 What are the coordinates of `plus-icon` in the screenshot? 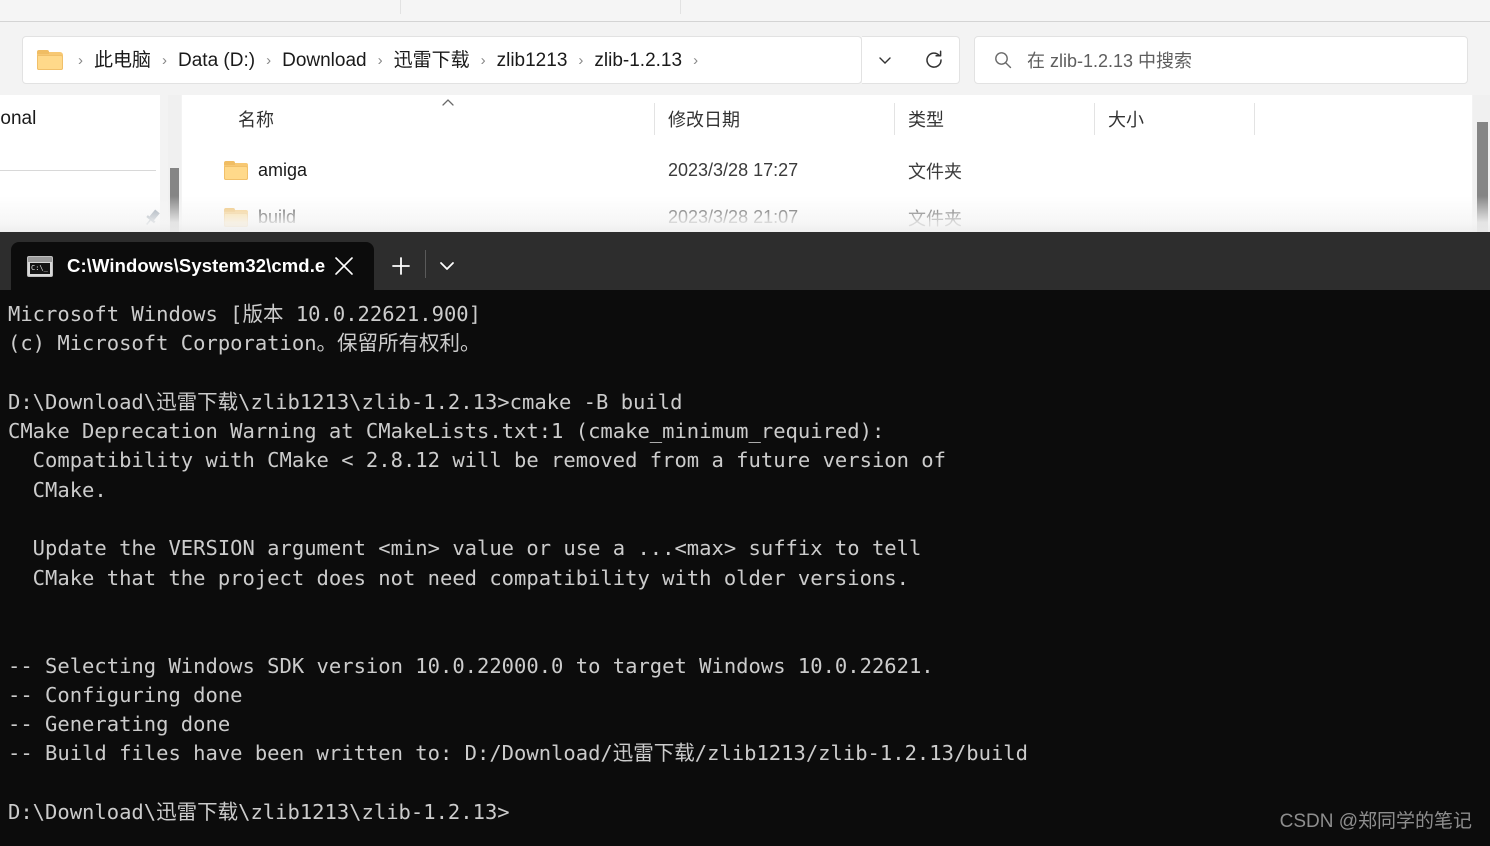 It's located at (401, 266).